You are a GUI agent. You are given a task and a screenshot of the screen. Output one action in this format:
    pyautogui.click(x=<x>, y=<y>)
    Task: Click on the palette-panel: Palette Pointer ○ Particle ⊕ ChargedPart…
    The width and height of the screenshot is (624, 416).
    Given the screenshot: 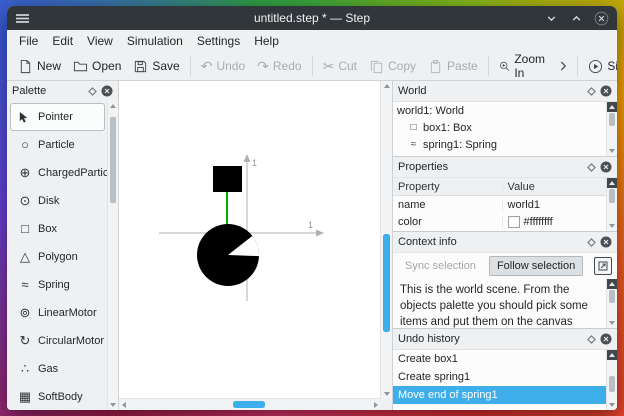 What is the action you would take?
    pyautogui.click(x=63, y=245)
    